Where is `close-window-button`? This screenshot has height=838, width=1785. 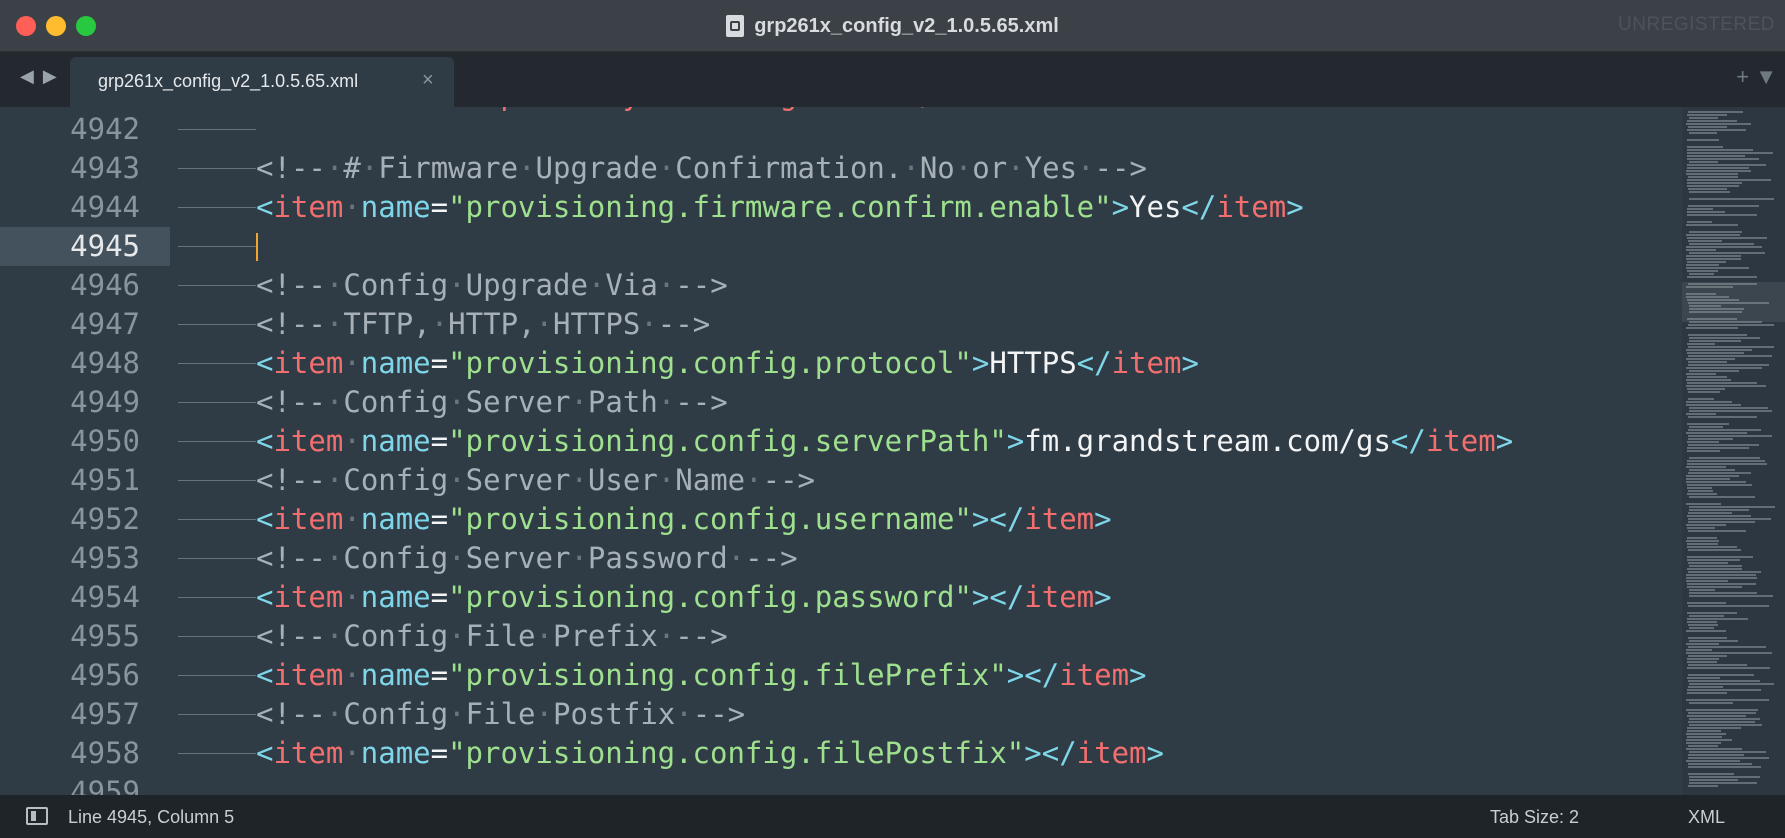 close-window-button is located at coordinates (26, 26).